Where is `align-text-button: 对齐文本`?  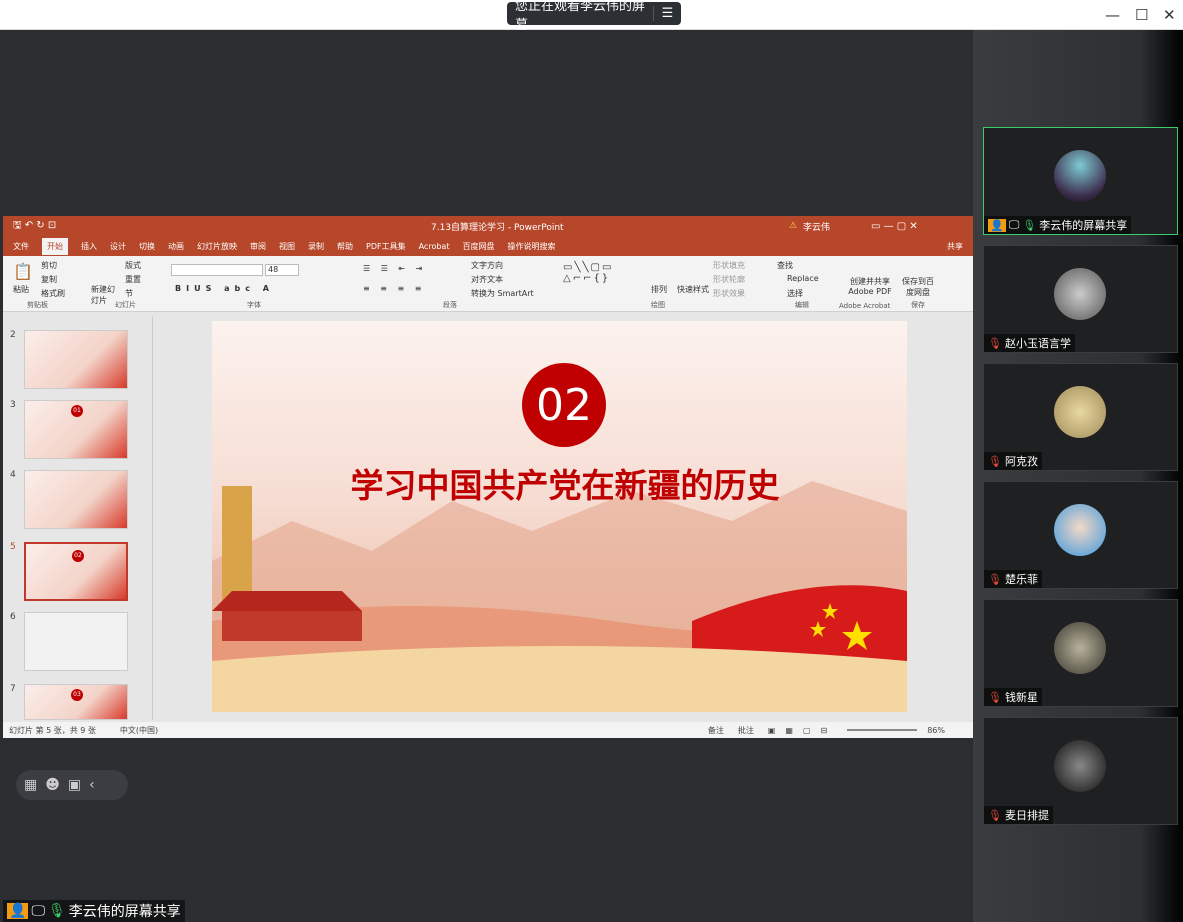 align-text-button: 对齐文本 is located at coordinates (487, 279).